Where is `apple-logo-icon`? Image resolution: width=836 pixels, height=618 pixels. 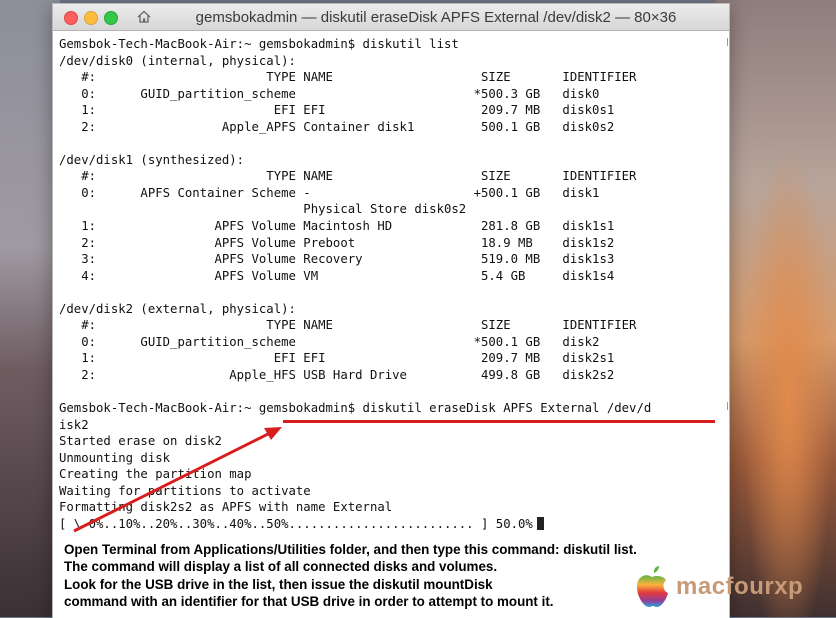
apple-logo-icon is located at coordinates (652, 586).